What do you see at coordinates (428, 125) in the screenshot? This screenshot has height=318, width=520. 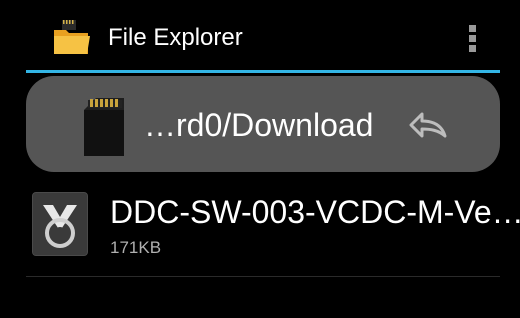 I see `back-arrow-icon` at bounding box center [428, 125].